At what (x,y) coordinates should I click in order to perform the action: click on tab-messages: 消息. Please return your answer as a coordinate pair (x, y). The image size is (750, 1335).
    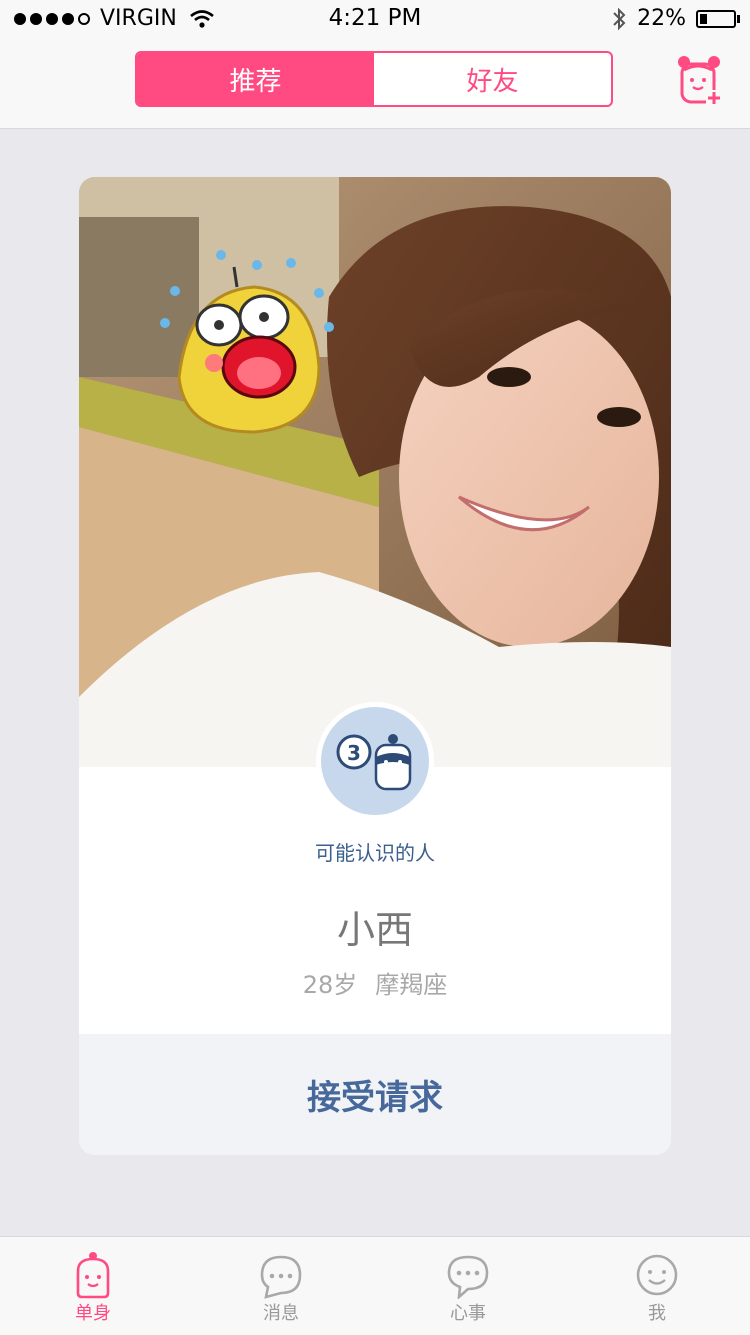
    Looking at the image, I should click on (281, 1286).